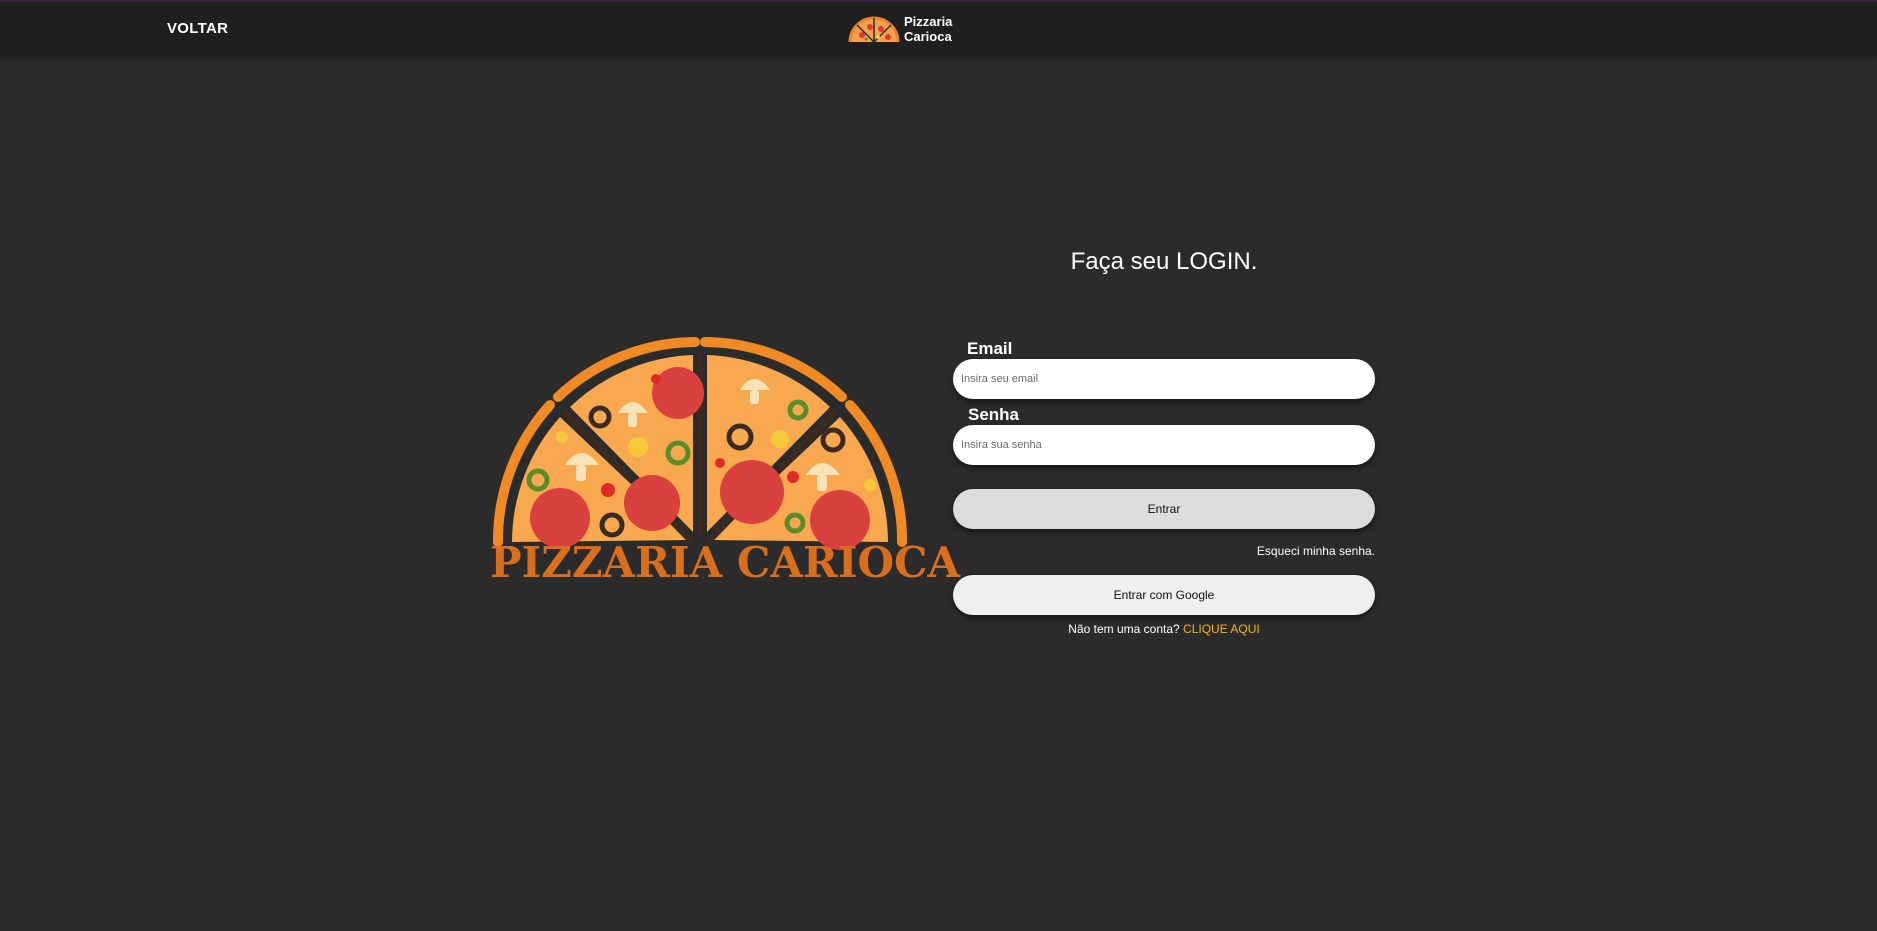  Describe the element at coordinates (902, 29) in the screenshot. I see `brand-logo: Pizzaria Carioca` at that location.